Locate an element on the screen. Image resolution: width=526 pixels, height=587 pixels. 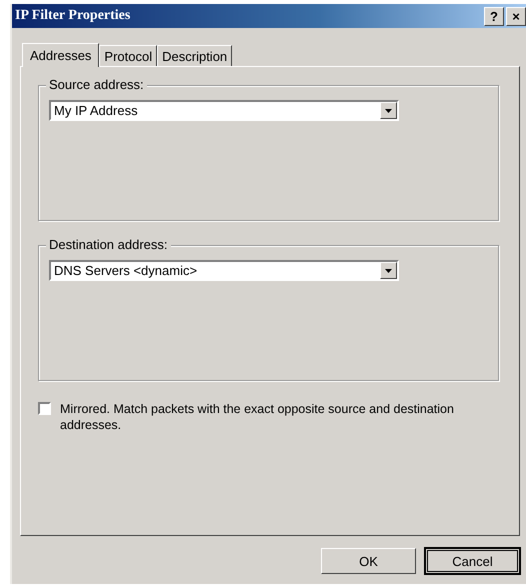
ok-button: OK is located at coordinates (368, 561).